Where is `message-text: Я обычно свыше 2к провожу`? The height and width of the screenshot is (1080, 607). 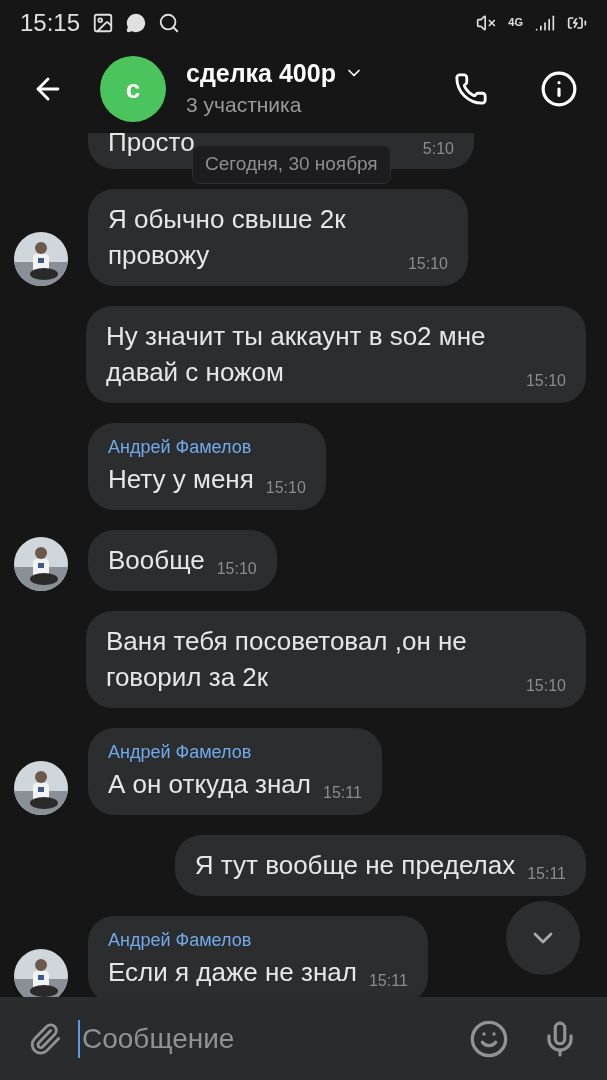 message-text: Я обычно свыше 2к провожу is located at coordinates (227, 237).